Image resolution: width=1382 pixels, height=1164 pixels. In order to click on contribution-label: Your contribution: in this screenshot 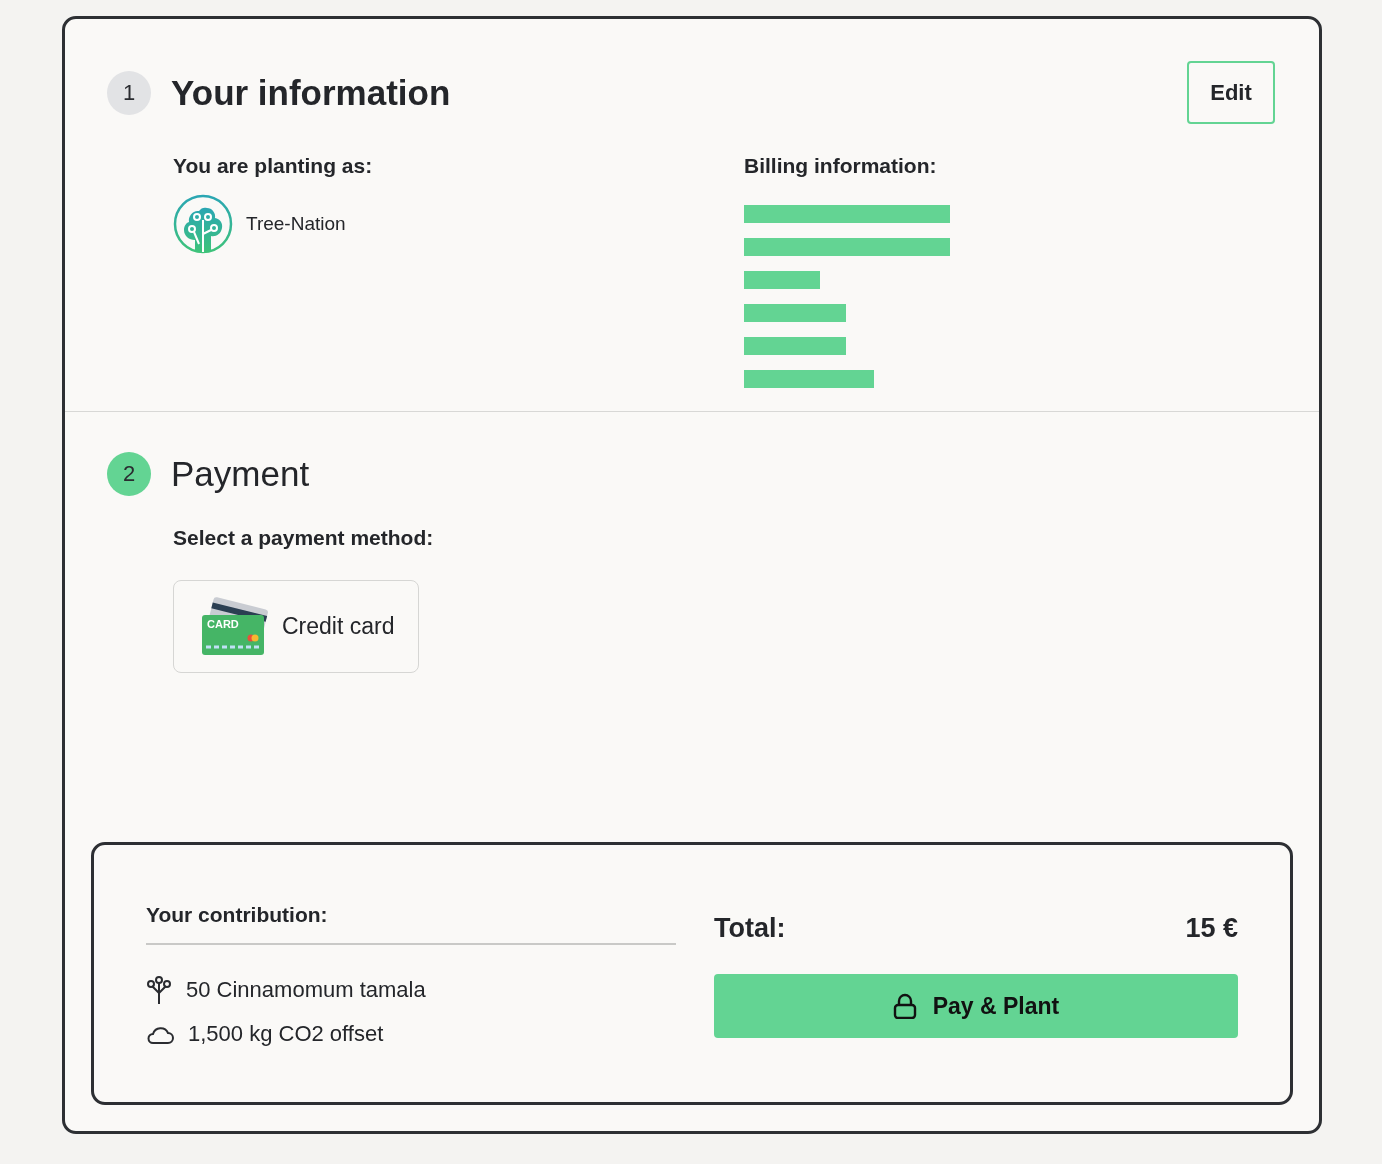, I will do `click(411, 924)`.